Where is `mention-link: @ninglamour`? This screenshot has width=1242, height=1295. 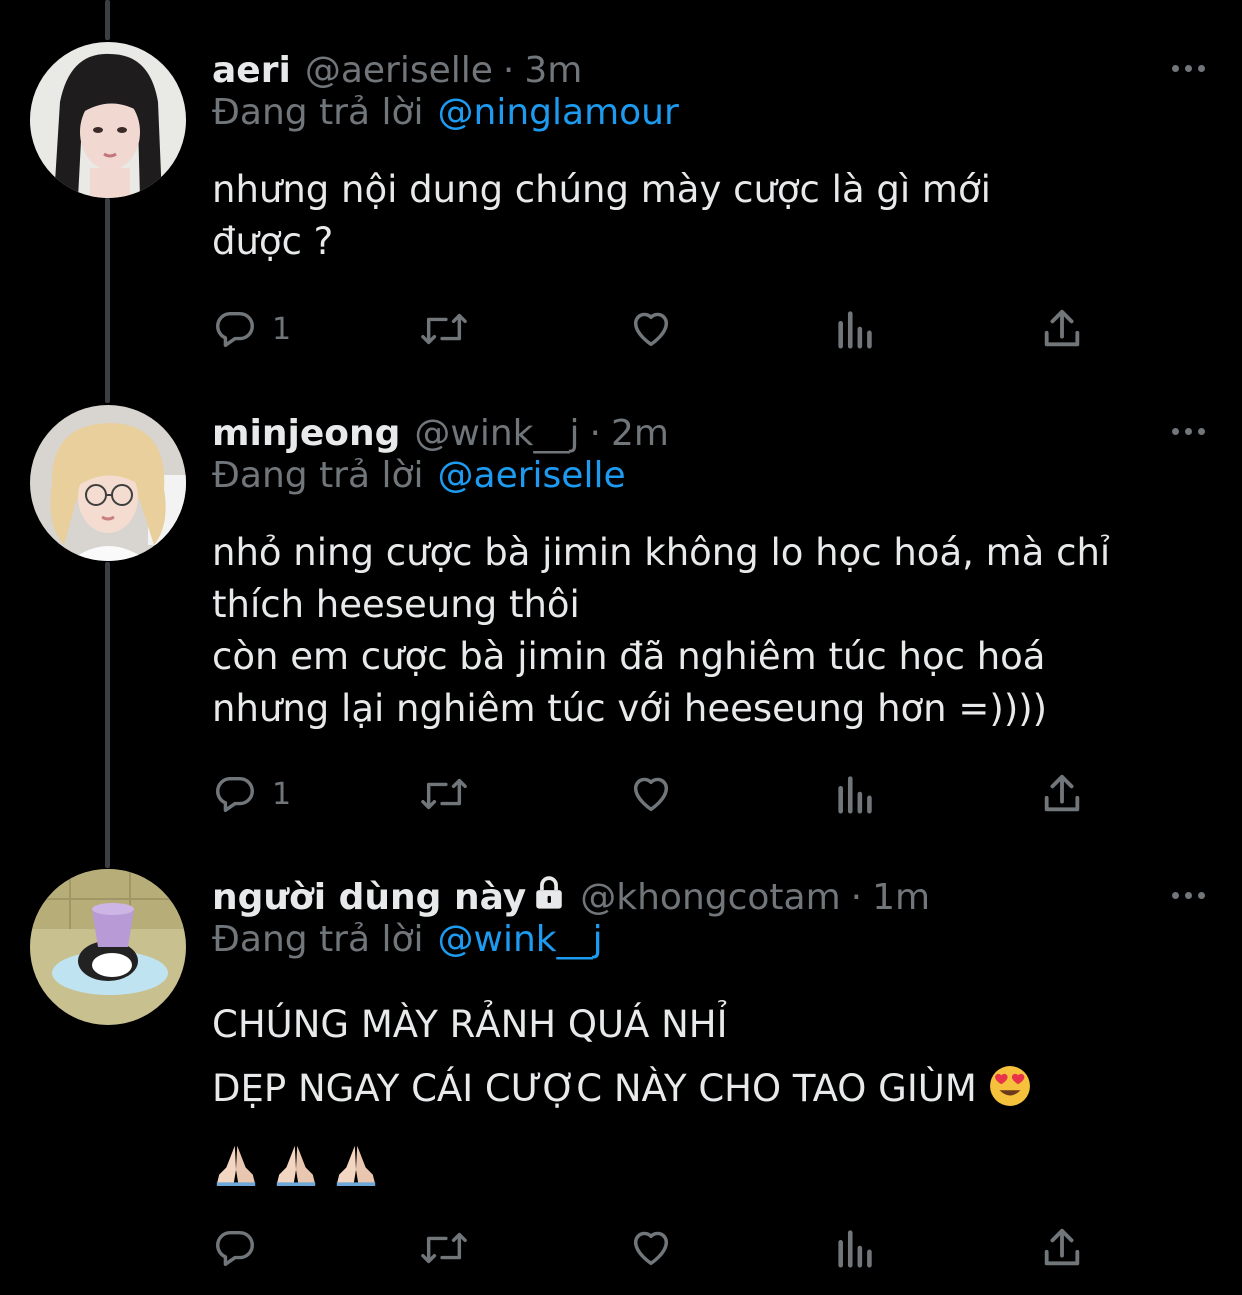
mention-link: @ninglamour is located at coordinates (558, 112).